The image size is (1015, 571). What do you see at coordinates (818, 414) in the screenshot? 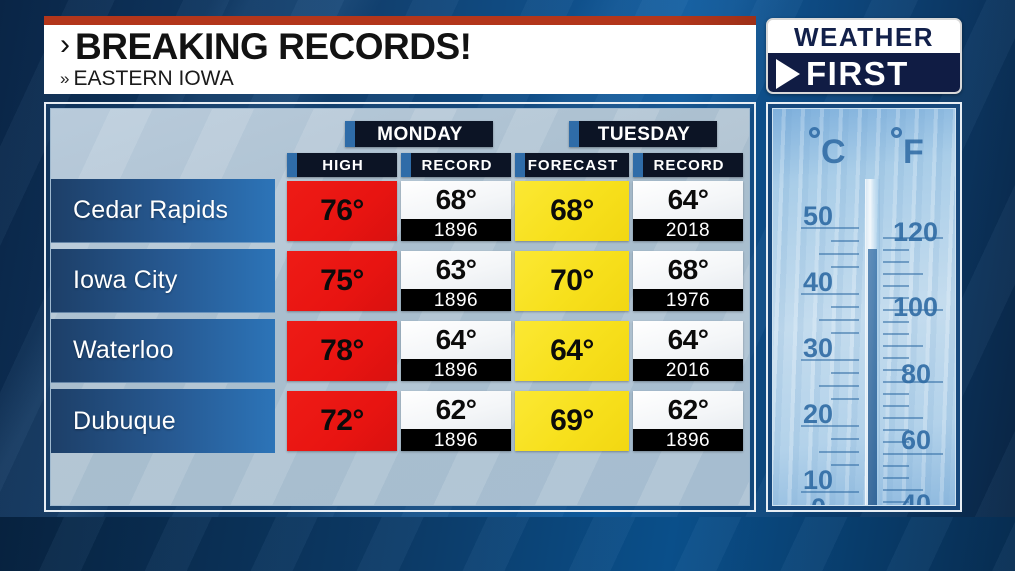
I see `celsius-tick-20: 20` at bounding box center [818, 414].